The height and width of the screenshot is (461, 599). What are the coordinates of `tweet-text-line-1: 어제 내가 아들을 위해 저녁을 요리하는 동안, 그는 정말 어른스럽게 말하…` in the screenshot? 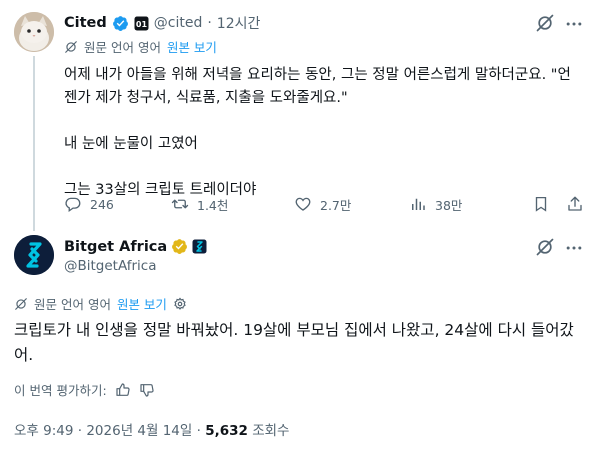 It's located at (317, 86).